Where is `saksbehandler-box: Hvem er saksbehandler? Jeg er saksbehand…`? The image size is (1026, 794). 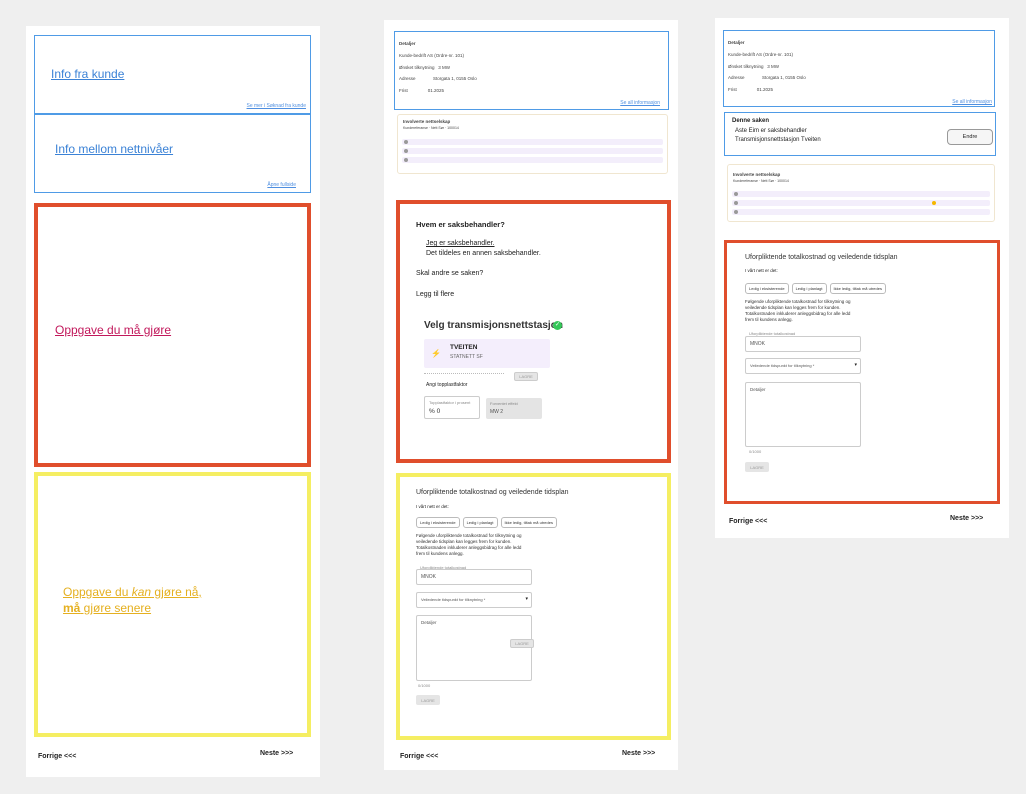 saksbehandler-box: Hvem er saksbehandler? Jeg er saksbehand… is located at coordinates (533, 331).